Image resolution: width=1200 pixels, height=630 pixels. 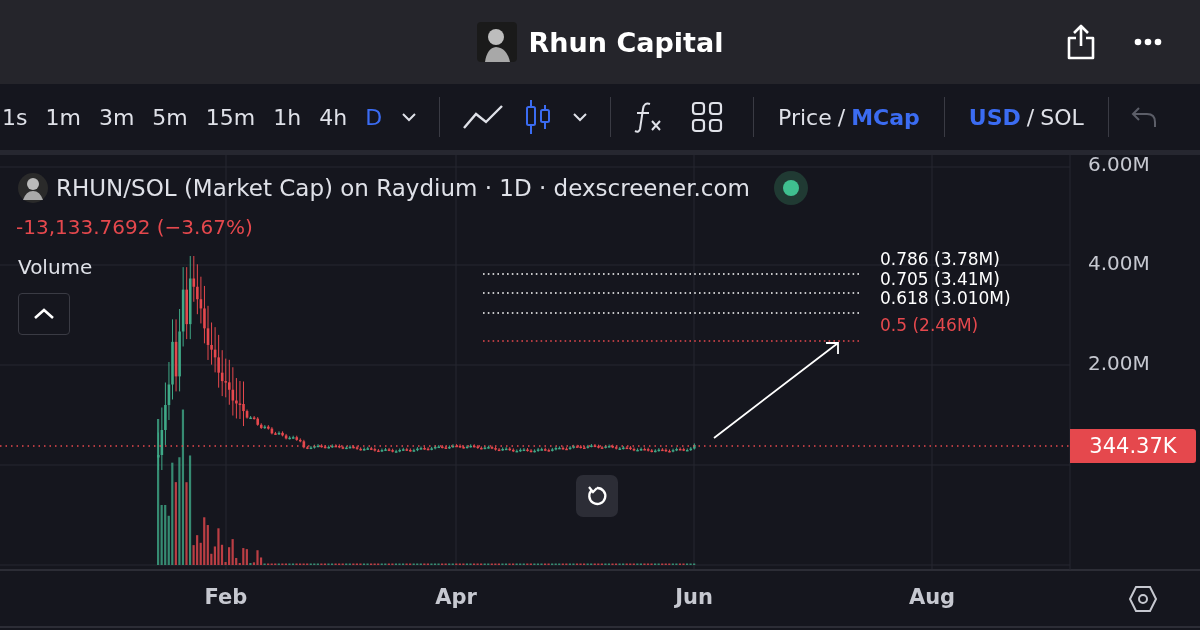 I want to click on undo-icon, so click(x=1143, y=117).